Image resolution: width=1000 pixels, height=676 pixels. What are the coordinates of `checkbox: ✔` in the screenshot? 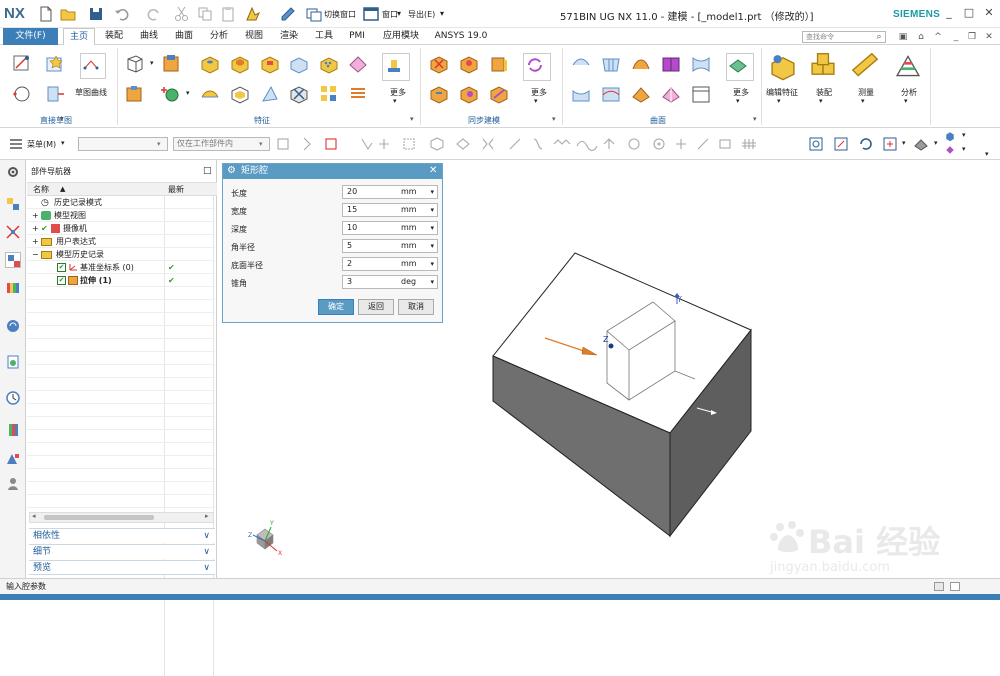 It's located at (61, 280).